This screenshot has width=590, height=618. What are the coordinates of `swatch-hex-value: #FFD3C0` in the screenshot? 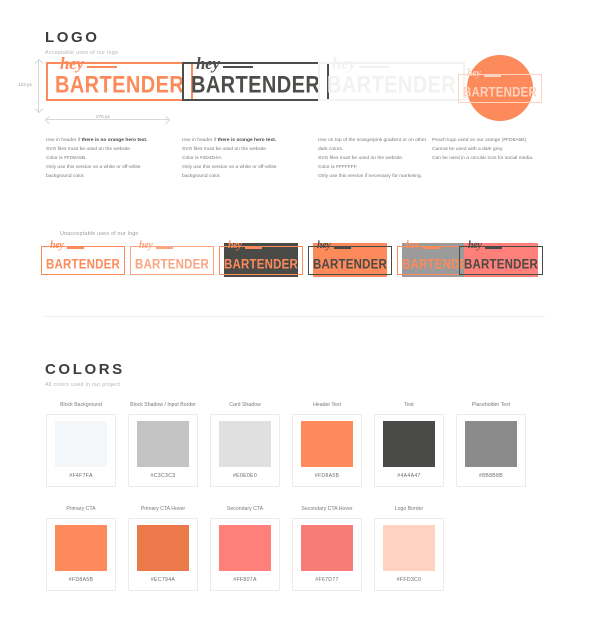 It's located at (409, 580).